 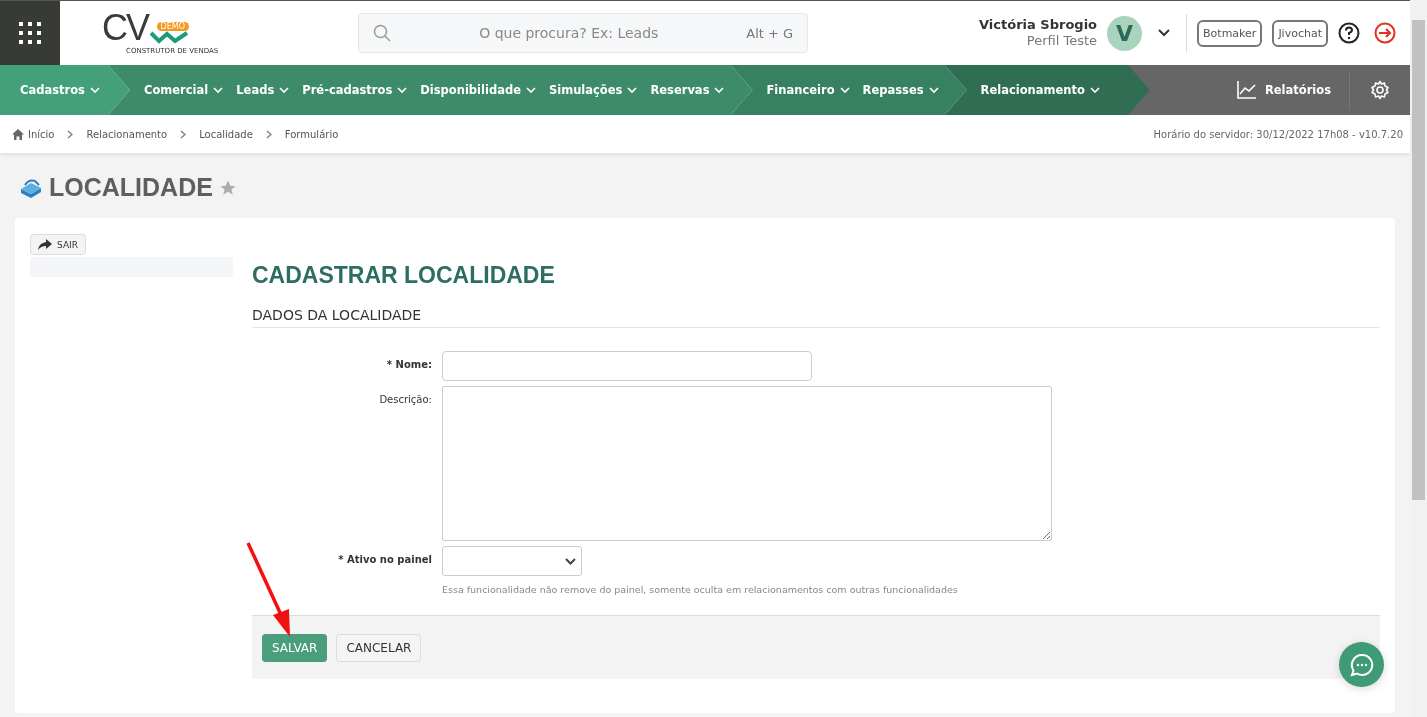 I want to click on settings-icon, so click(x=1380, y=90).